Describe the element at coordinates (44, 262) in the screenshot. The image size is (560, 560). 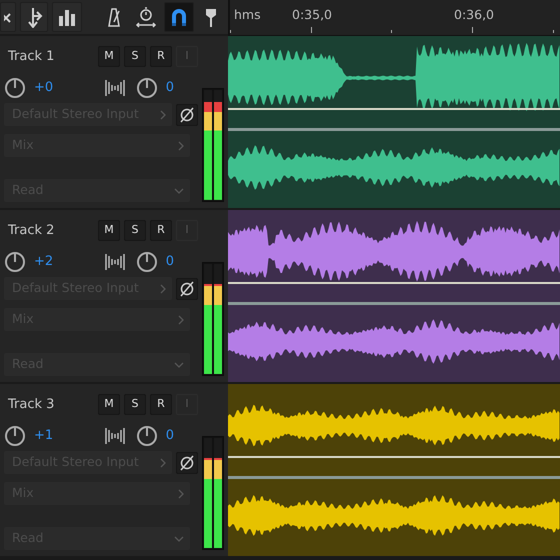
I see `volume-value: +2` at that location.